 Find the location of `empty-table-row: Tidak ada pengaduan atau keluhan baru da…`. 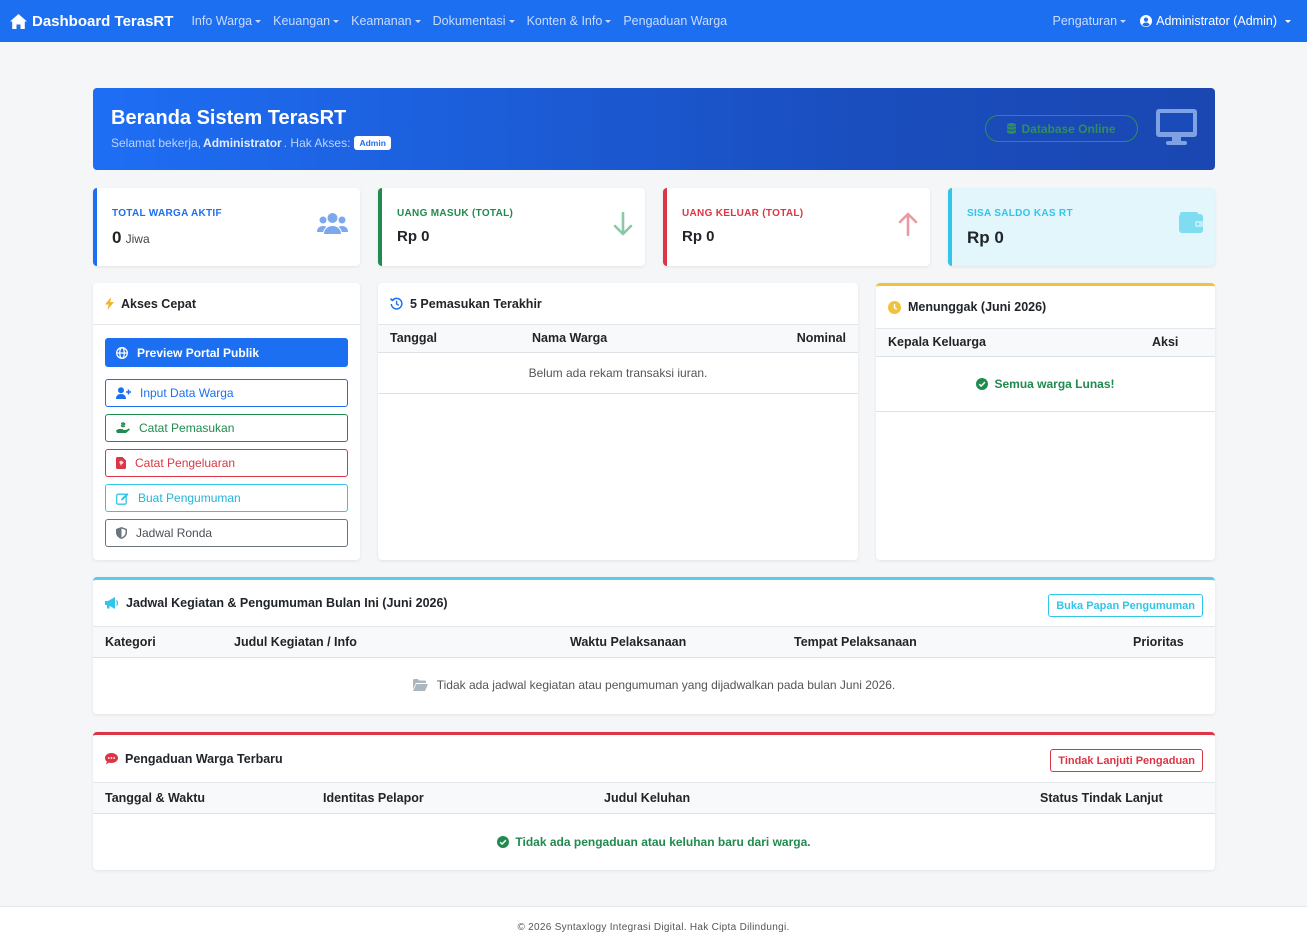

empty-table-row: Tidak ada pengaduan atau keluhan baru da… is located at coordinates (654, 841).